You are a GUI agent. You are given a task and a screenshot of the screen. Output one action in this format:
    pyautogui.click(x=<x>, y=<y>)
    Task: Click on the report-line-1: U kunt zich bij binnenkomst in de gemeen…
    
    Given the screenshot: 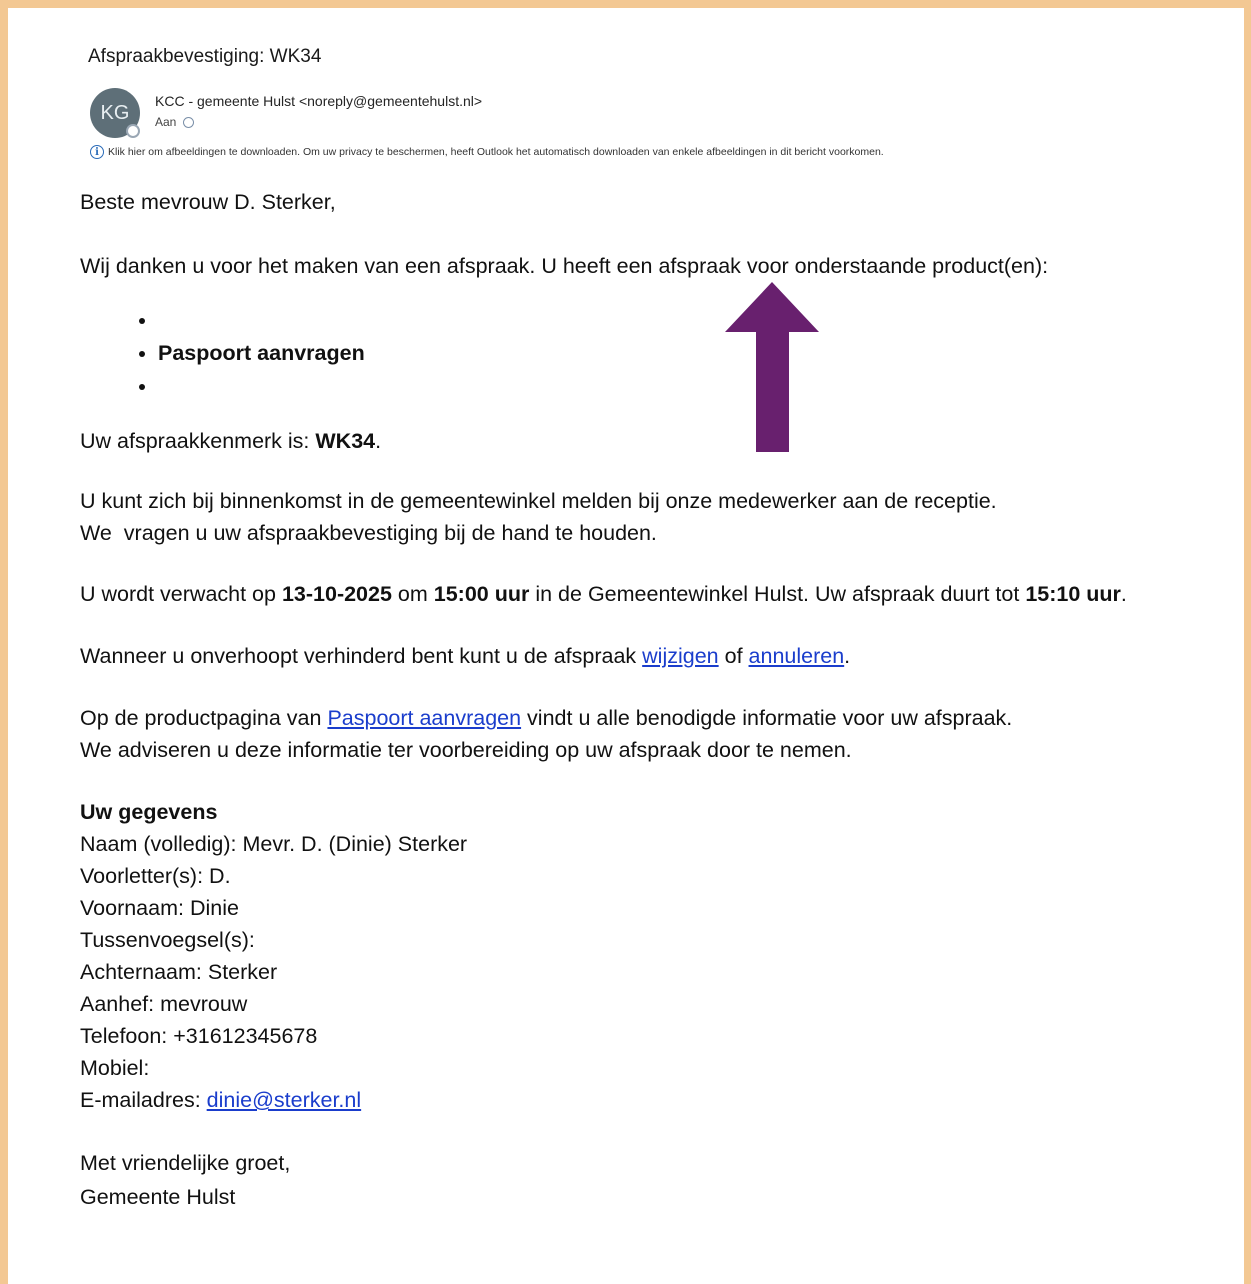 What is the action you would take?
    pyautogui.click(x=538, y=501)
    